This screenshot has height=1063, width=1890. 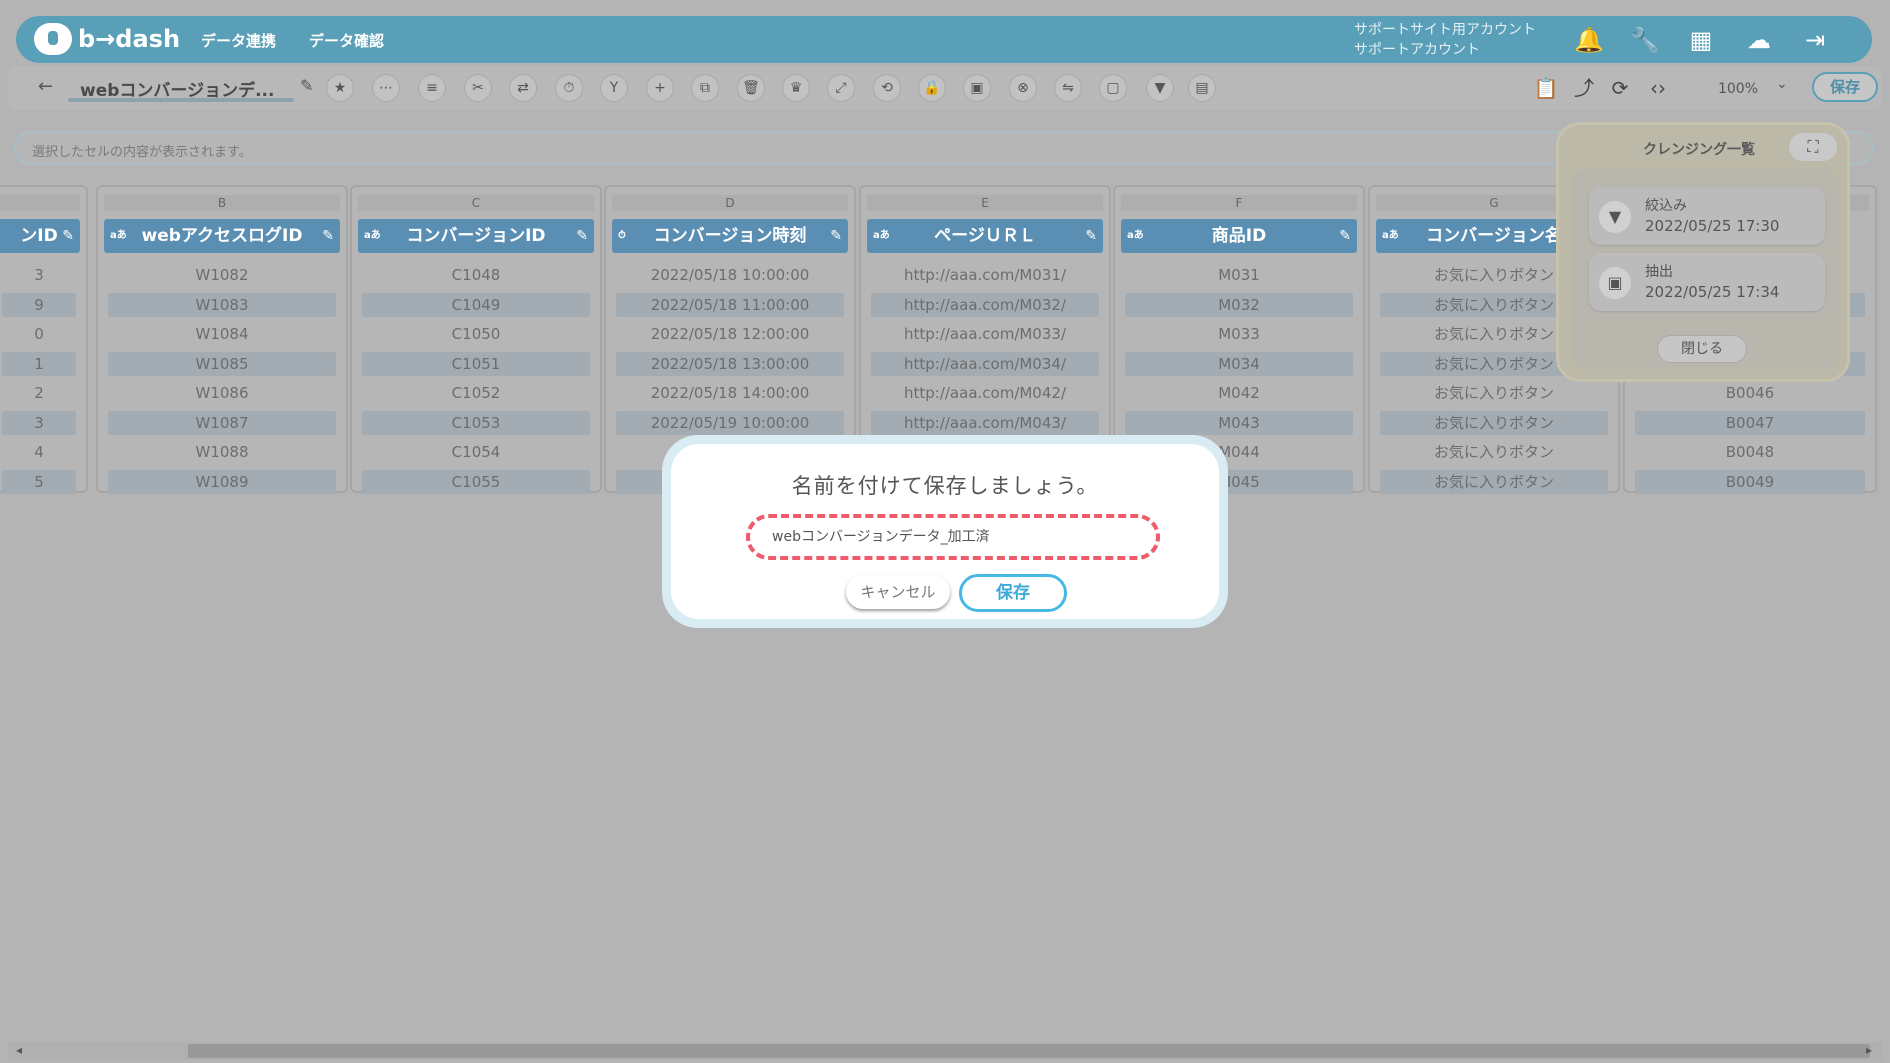 What do you see at coordinates (1239, 422) in the screenshot?
I see `grid-cell: M043` at bounding box center [1239, 422].